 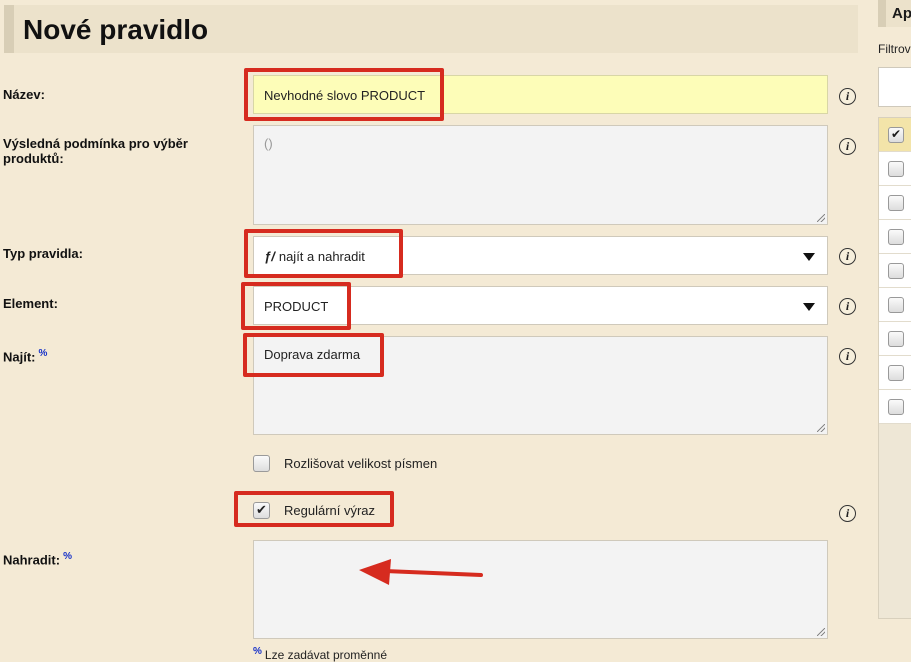 I want to click on sidebar-filter-input, so click(x=894, y=87).